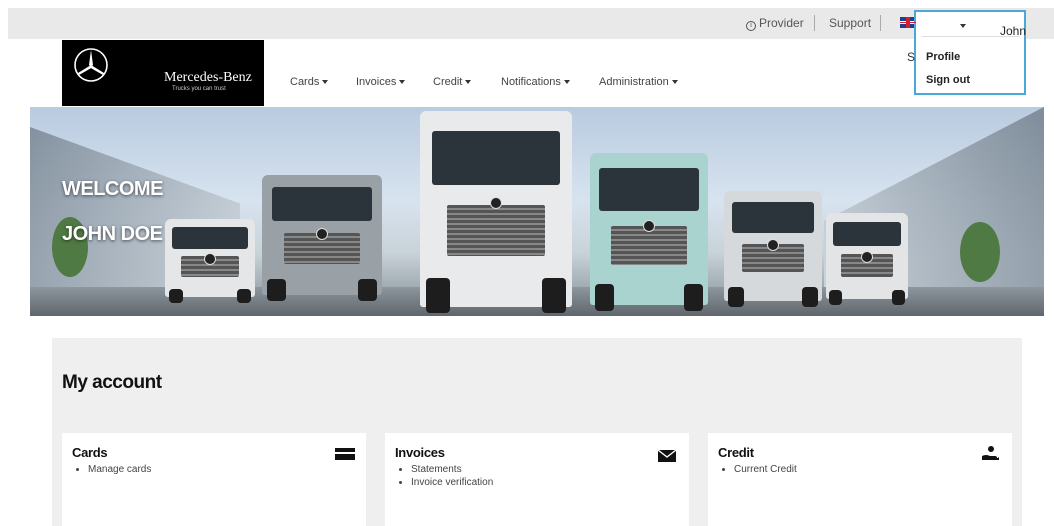 The image size is (1054, 526). I want to click on welcome-user-name: JOHN DOE, so click(112, 234).